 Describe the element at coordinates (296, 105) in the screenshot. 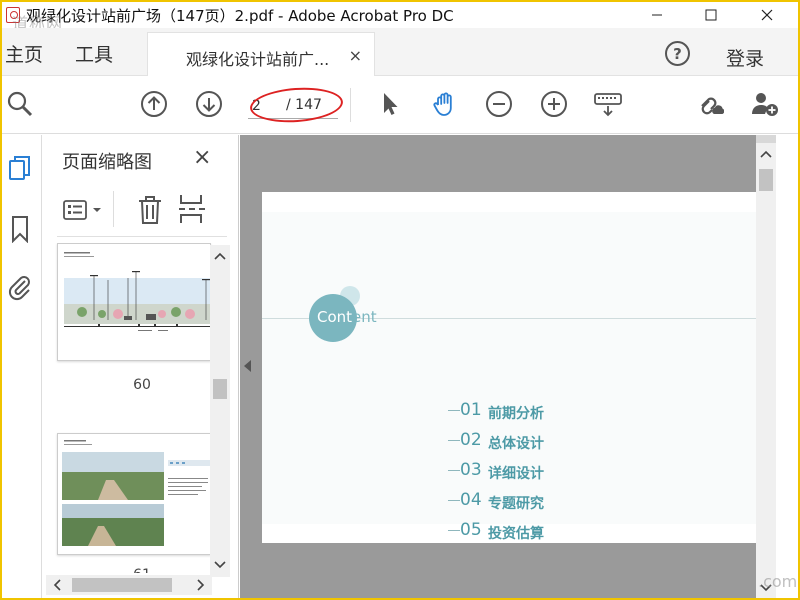

I see `annotation-ellipse` at that location.